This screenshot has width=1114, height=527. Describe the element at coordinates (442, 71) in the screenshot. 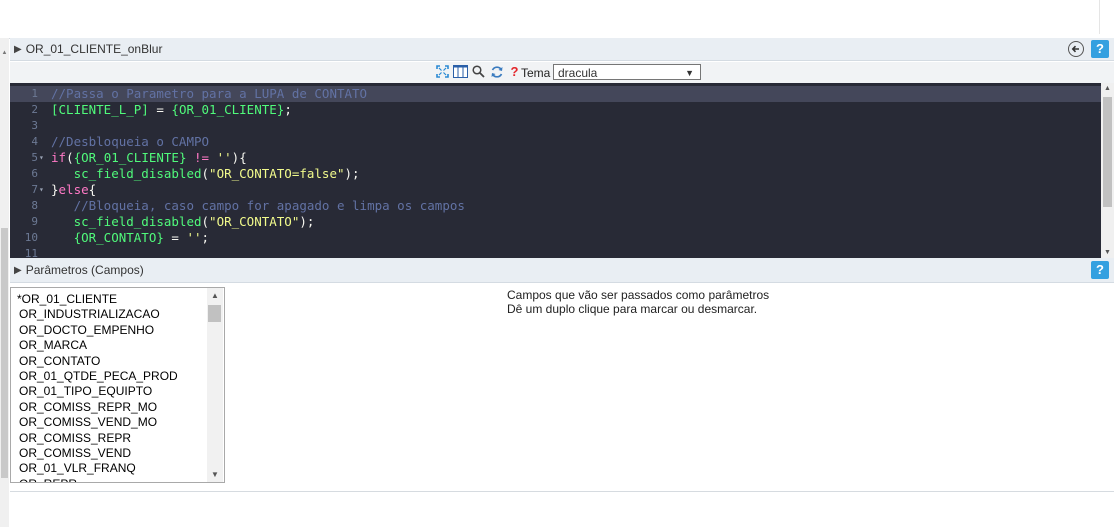

I see `fullscreen-icon` at that location.